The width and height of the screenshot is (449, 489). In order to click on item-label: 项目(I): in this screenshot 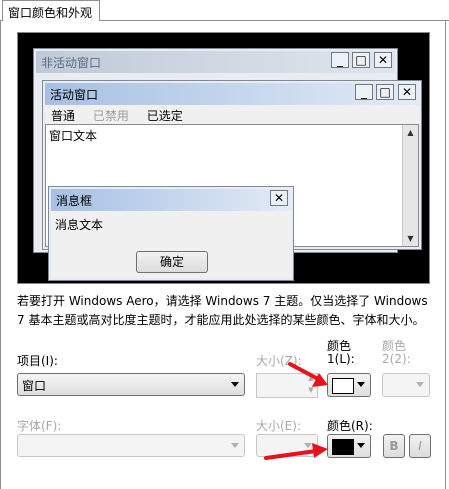, I will do `click(37, 361)`.